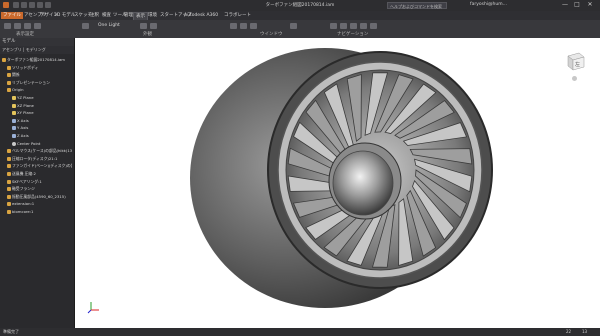  What do you see at coordinates (343, 26) in the screenshot?
I see `pan-icon` at bounding box center [343, 26].